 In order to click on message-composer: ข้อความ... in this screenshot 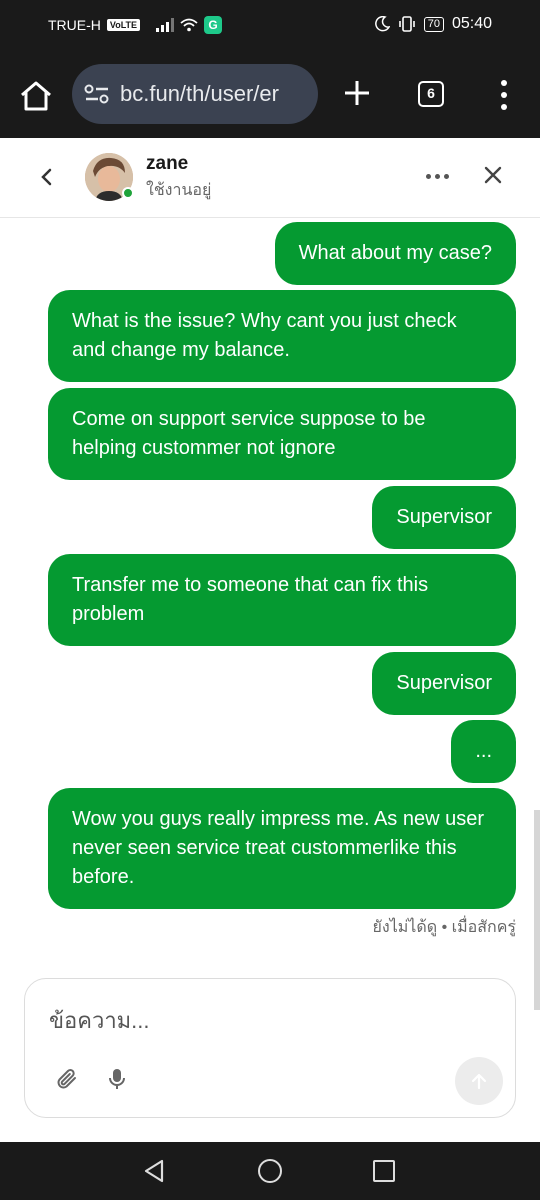, I will do `click(270, 1048)`.